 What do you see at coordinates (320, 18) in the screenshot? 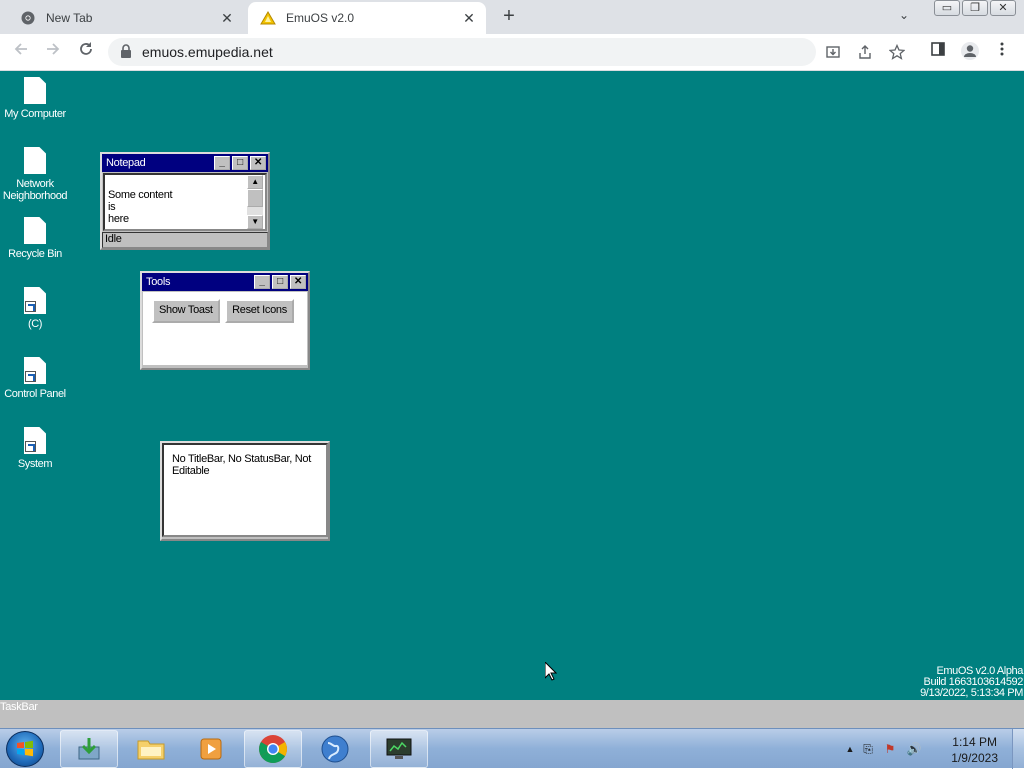
I see `tab-title: EmuOS v2.0` at bounding box center [320, 18].